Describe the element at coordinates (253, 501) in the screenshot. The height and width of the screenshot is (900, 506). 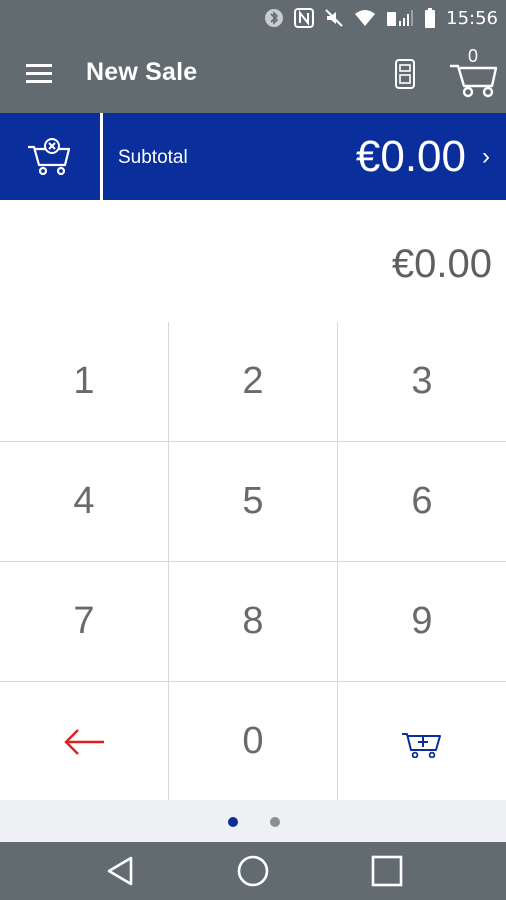
I see `key-5: 5` at that location.